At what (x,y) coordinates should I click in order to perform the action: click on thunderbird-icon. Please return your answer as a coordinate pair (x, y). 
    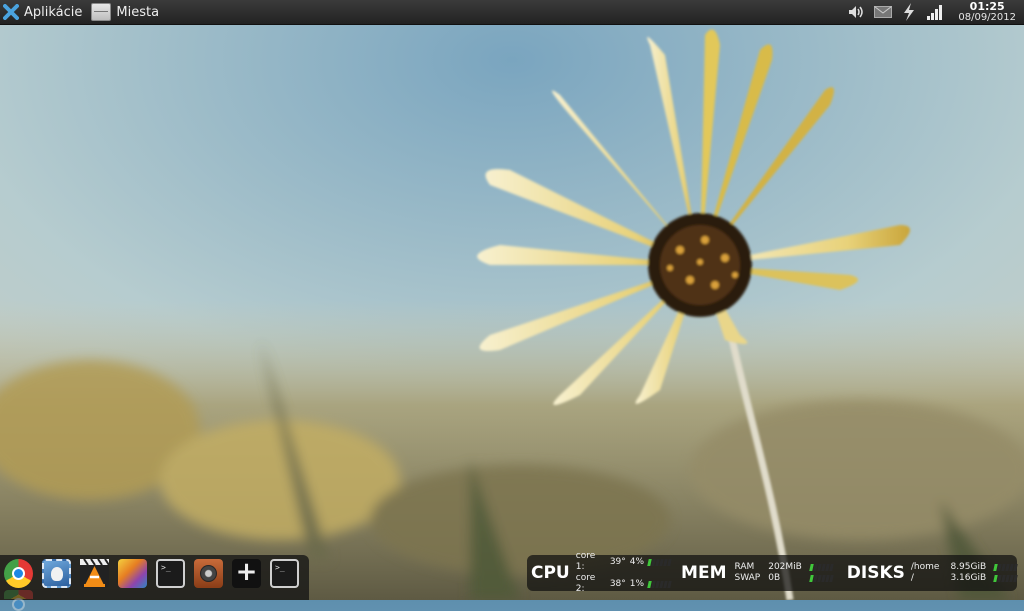
    Looking at the image, I should click on (56, 573).